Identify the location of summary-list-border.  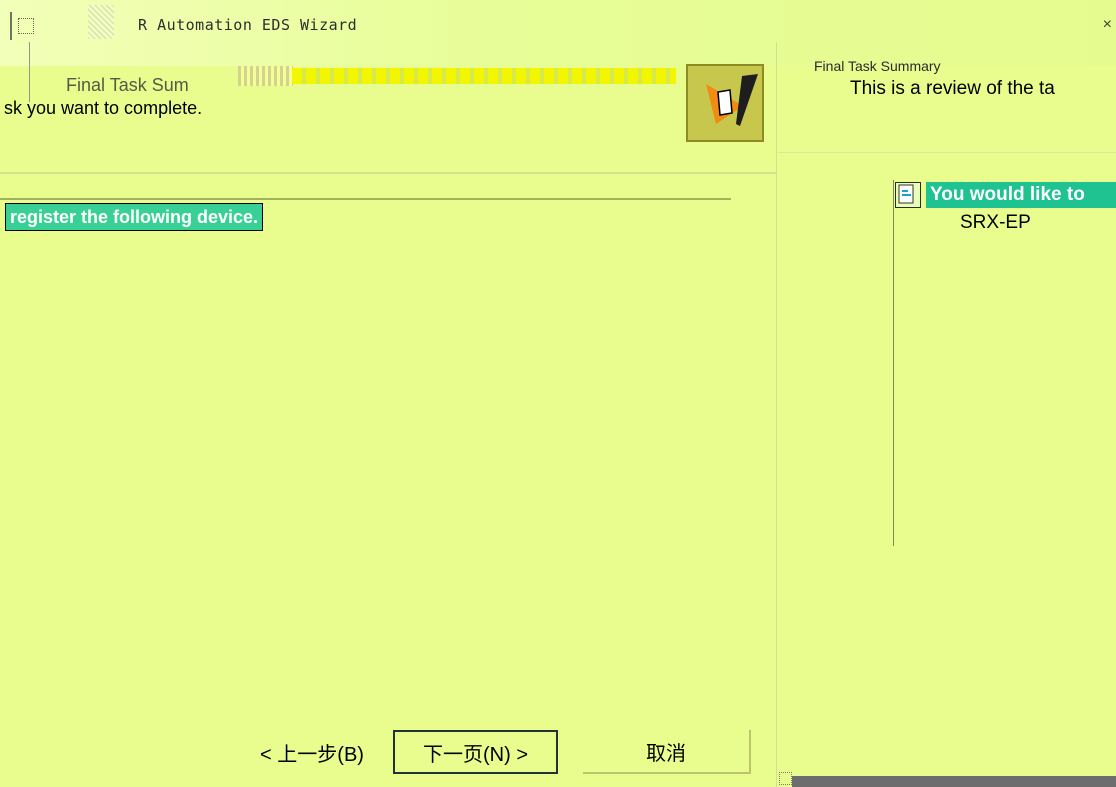
(893, 363).